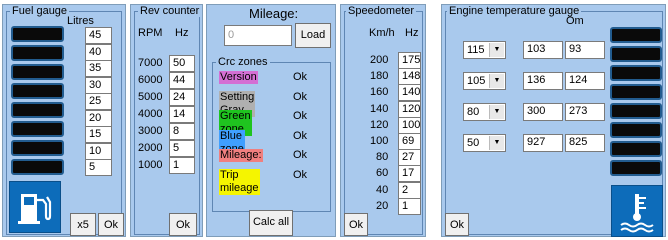 This screenshot has width=668, height=240. Describe the element at coordinates (182, 63) in the screenshot. I see `rev-hz-field: 50` at that location.